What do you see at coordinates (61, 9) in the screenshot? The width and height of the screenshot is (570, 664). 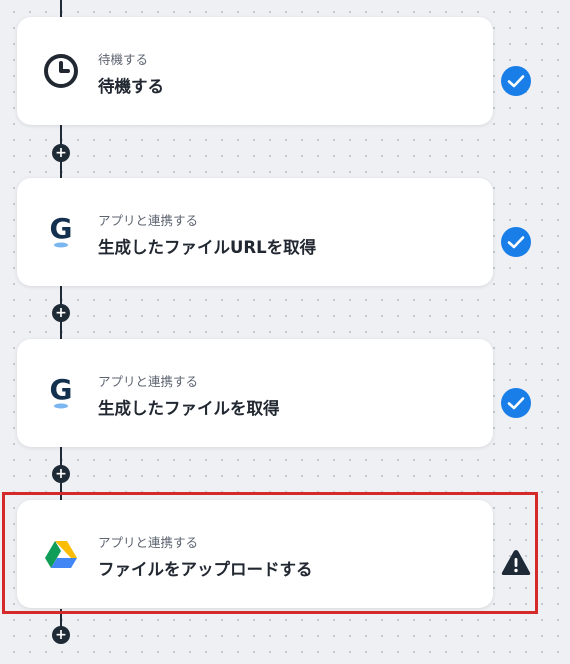 I see `flow-connector-line` at bounding box center [61, 9].